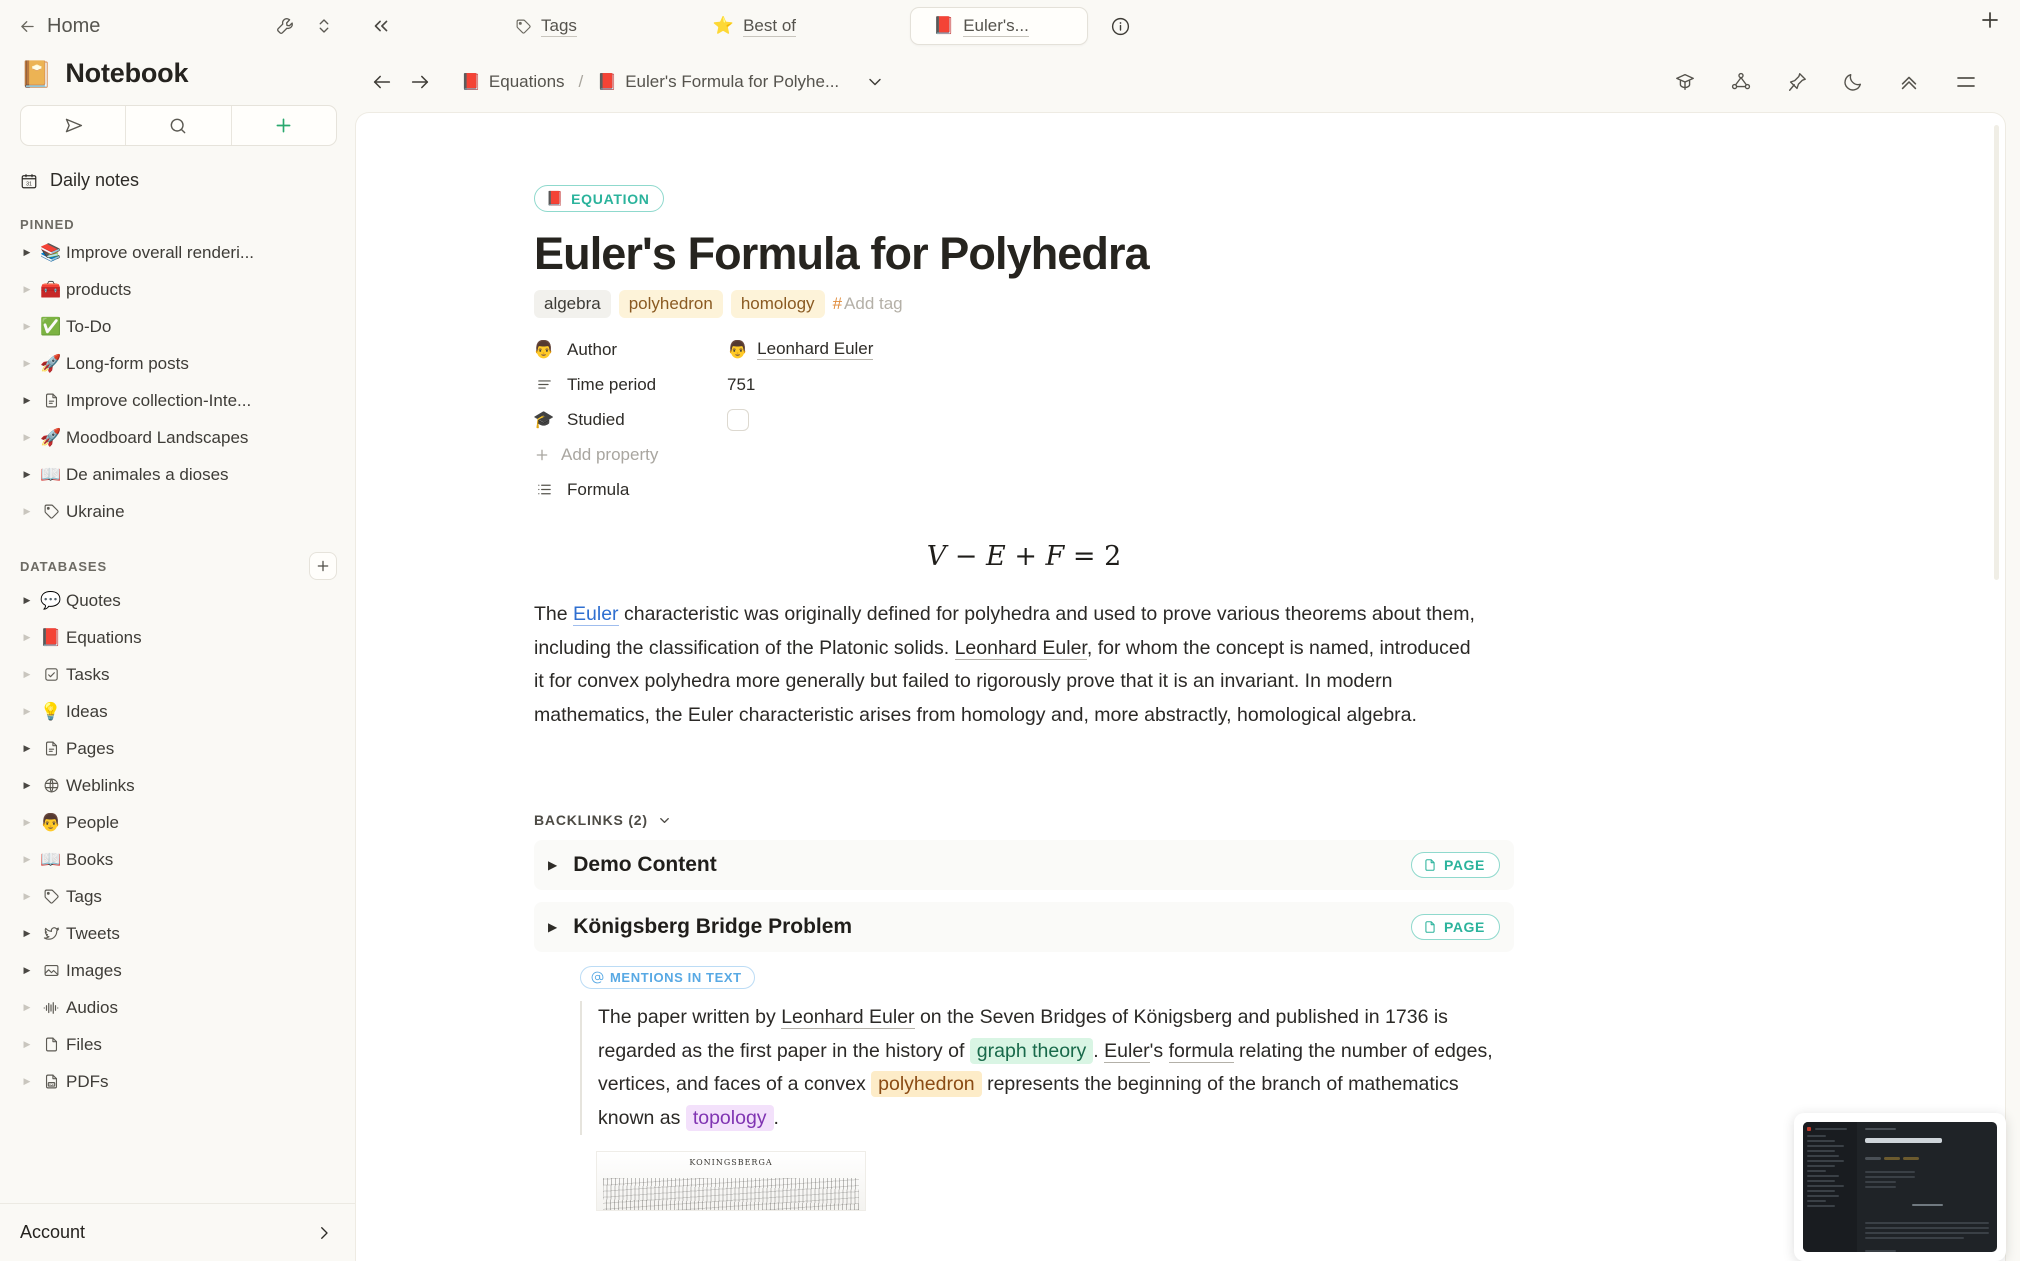 The height and width of the screenshot is (1261, 2020). I want to click on sidebar-item-books: ▶ 📖 Books, so click(177, 859).